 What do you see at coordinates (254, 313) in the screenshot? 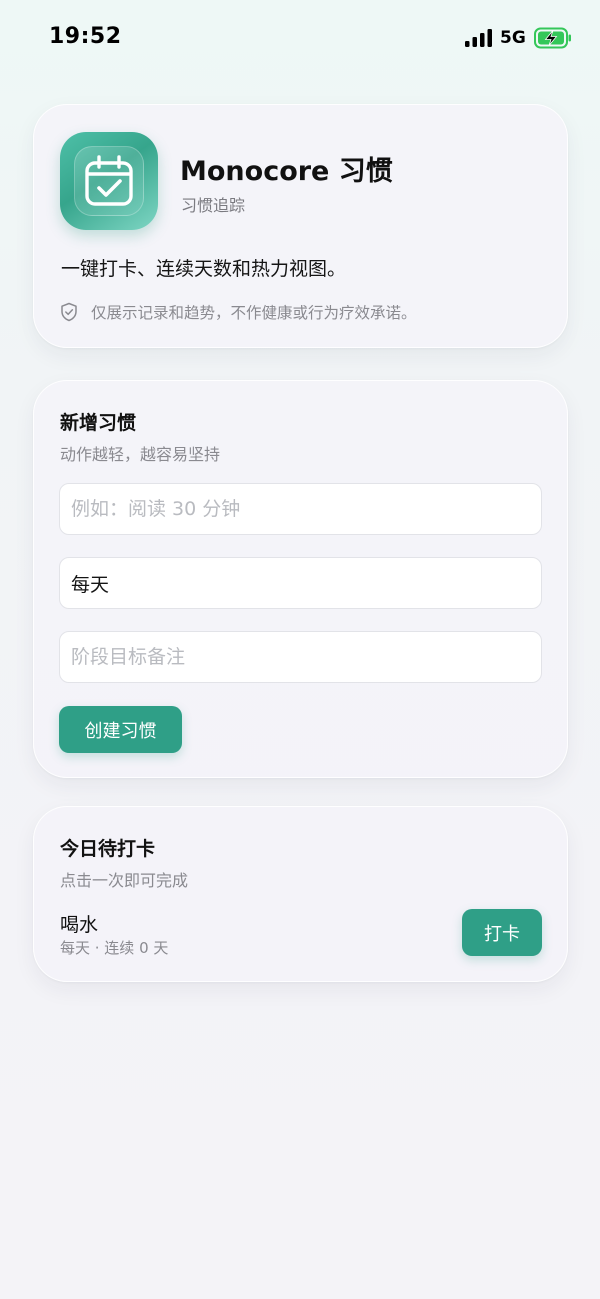
I see `disclaimer-note: 仅展示记录和趋势，不作健康或行为疗效承诺。` at bounding box center [254, 313].